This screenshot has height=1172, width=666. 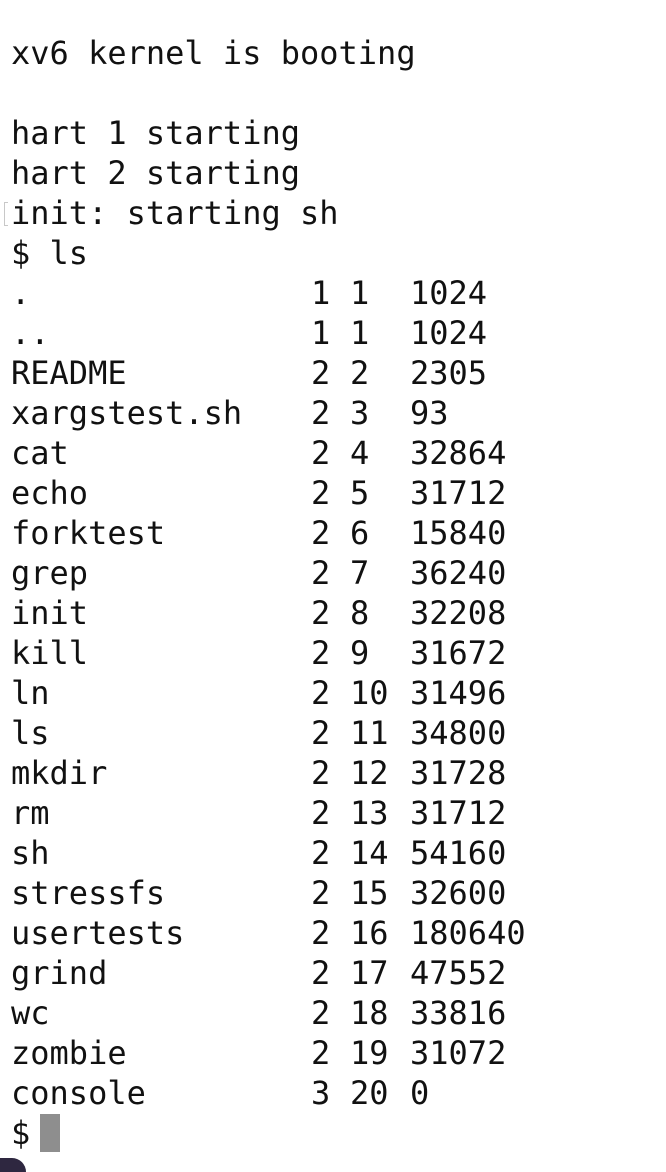 I want to click on ls-entry: init 2 8 32208, so click(x=338, y=613).